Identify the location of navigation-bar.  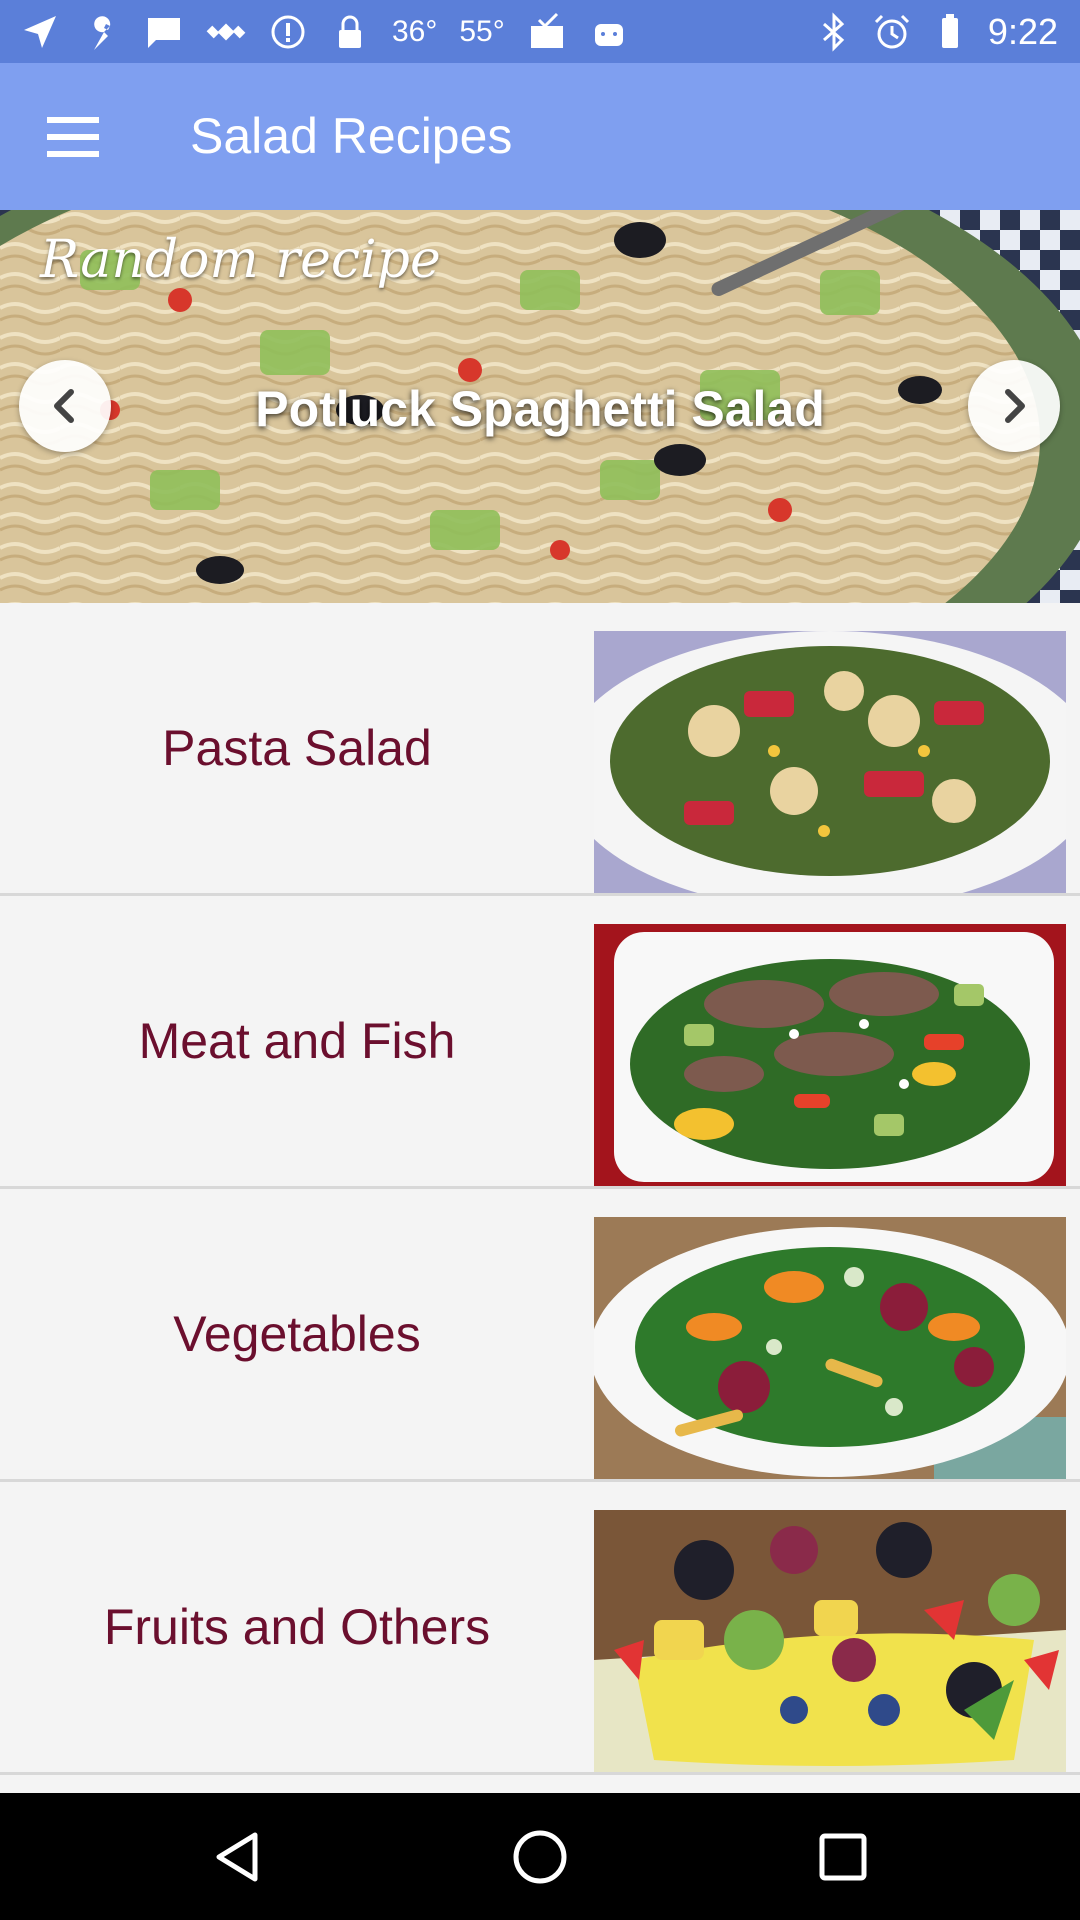
(540, 1856).